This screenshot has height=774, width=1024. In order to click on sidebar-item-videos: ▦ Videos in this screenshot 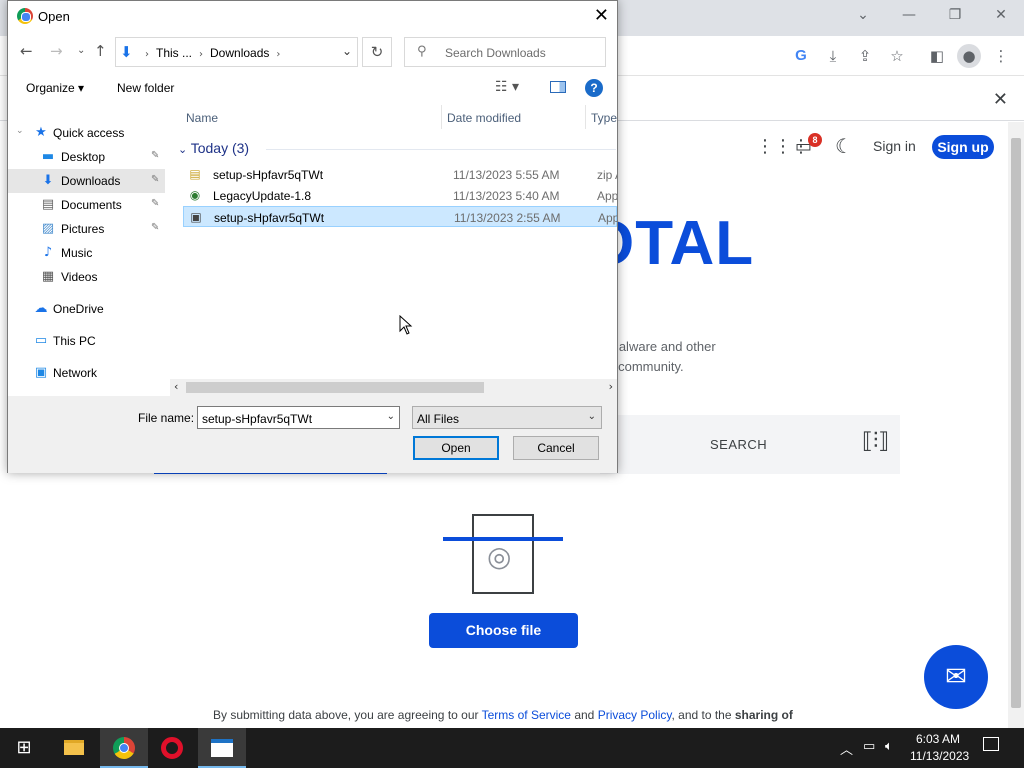, I will do `click(86, 277)`.